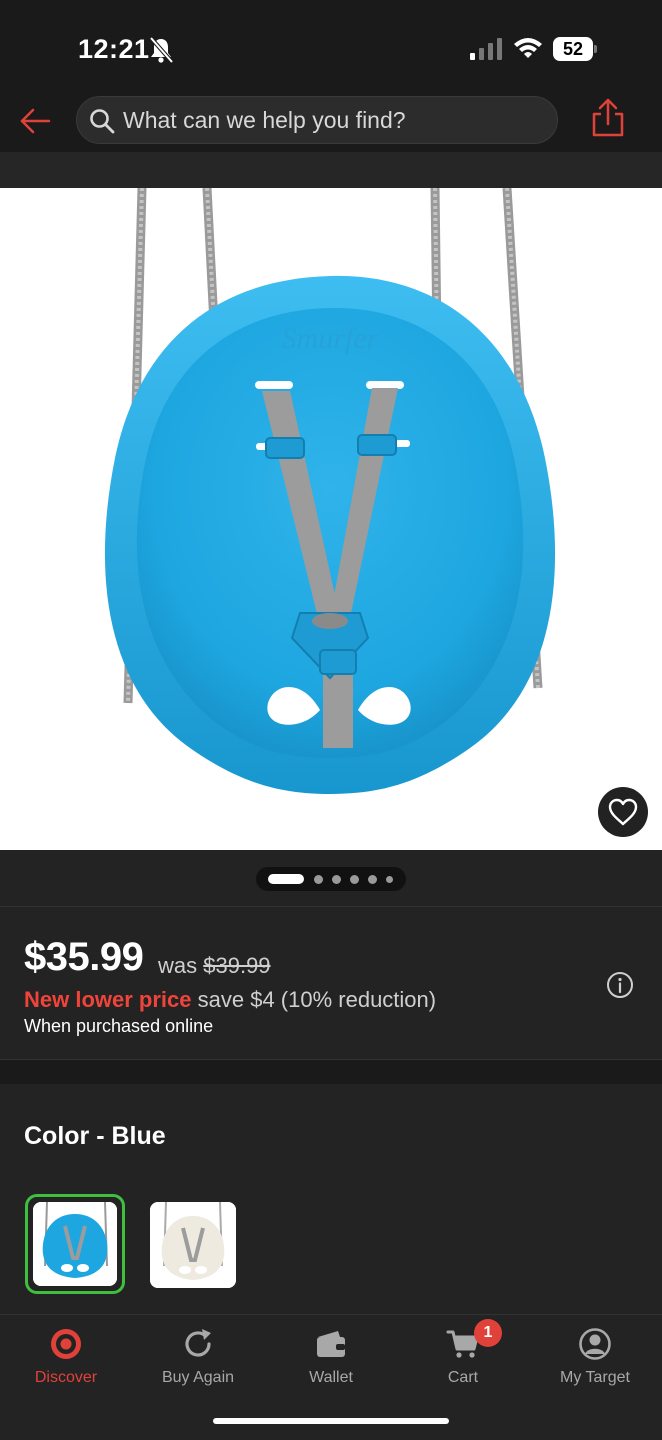 The width and height of the screenshot is (662, 1440). I want to click on account-icon, so click(595, 1344).